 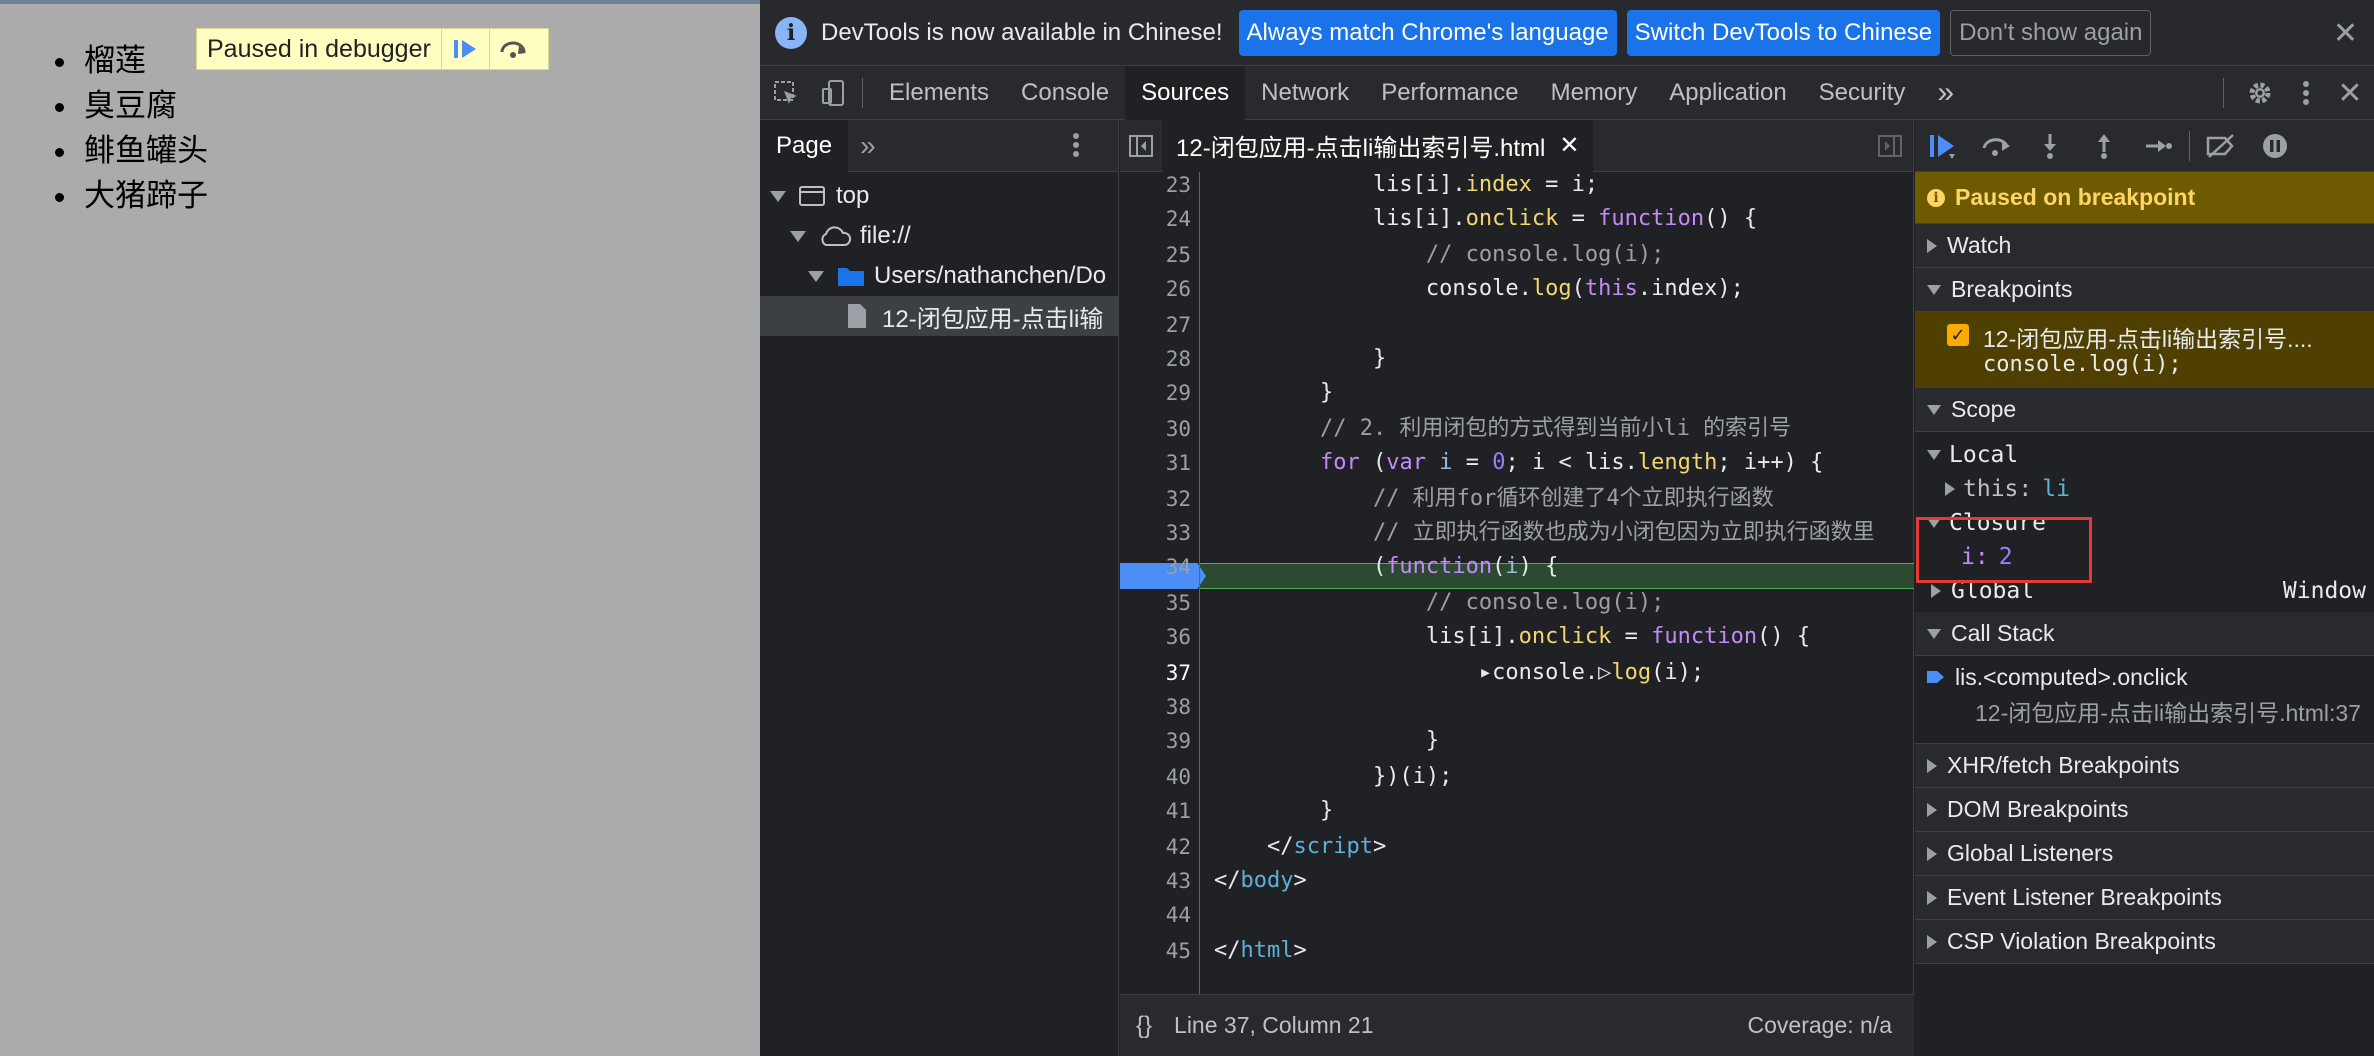 I want to click on customize-menu-icon, so click(x=2306, y=93).